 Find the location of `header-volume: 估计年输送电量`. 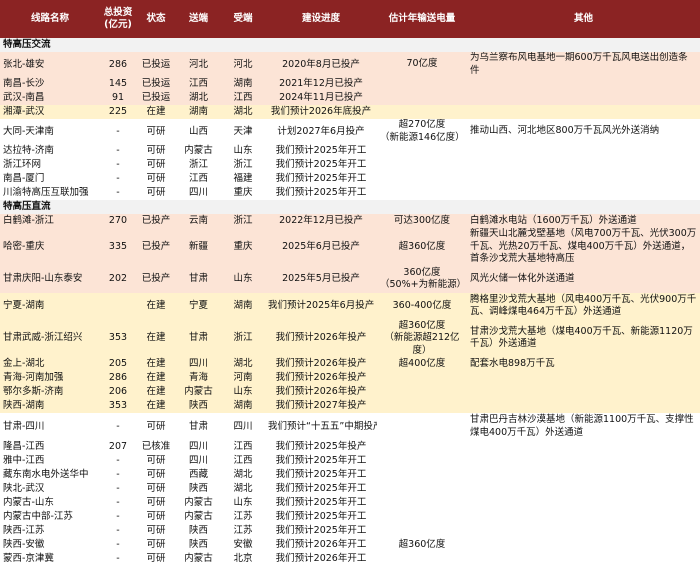

header-volume: 估计年输送电量 is located at coordinates (422, 19).